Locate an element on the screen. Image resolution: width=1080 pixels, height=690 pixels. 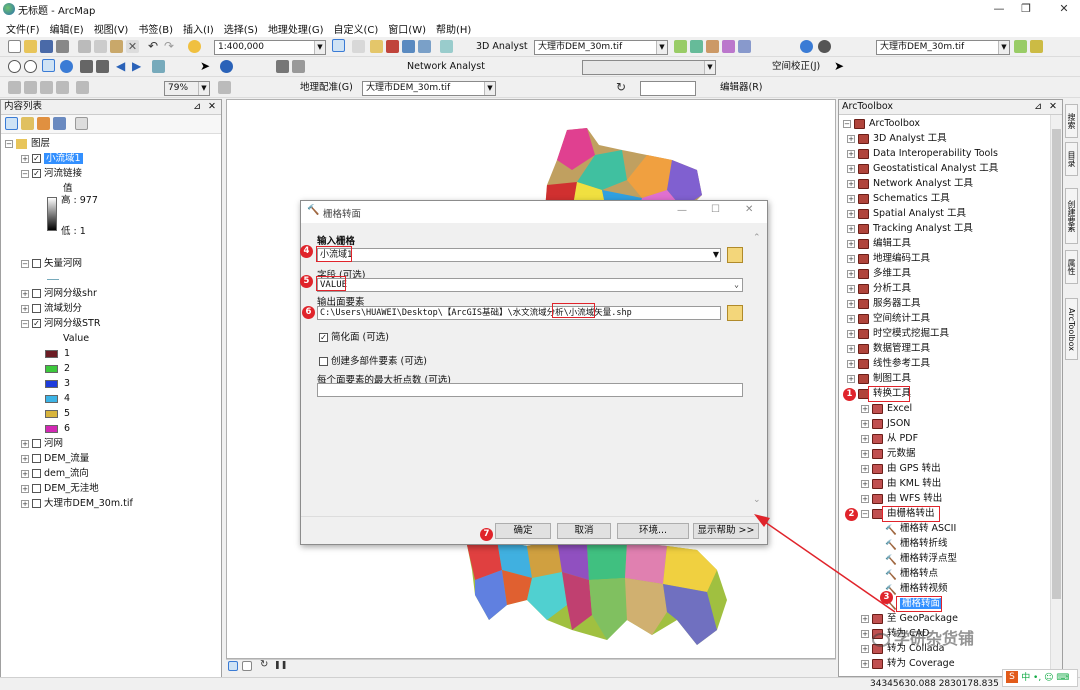
pan-icon is located at coordinates (48, 65).